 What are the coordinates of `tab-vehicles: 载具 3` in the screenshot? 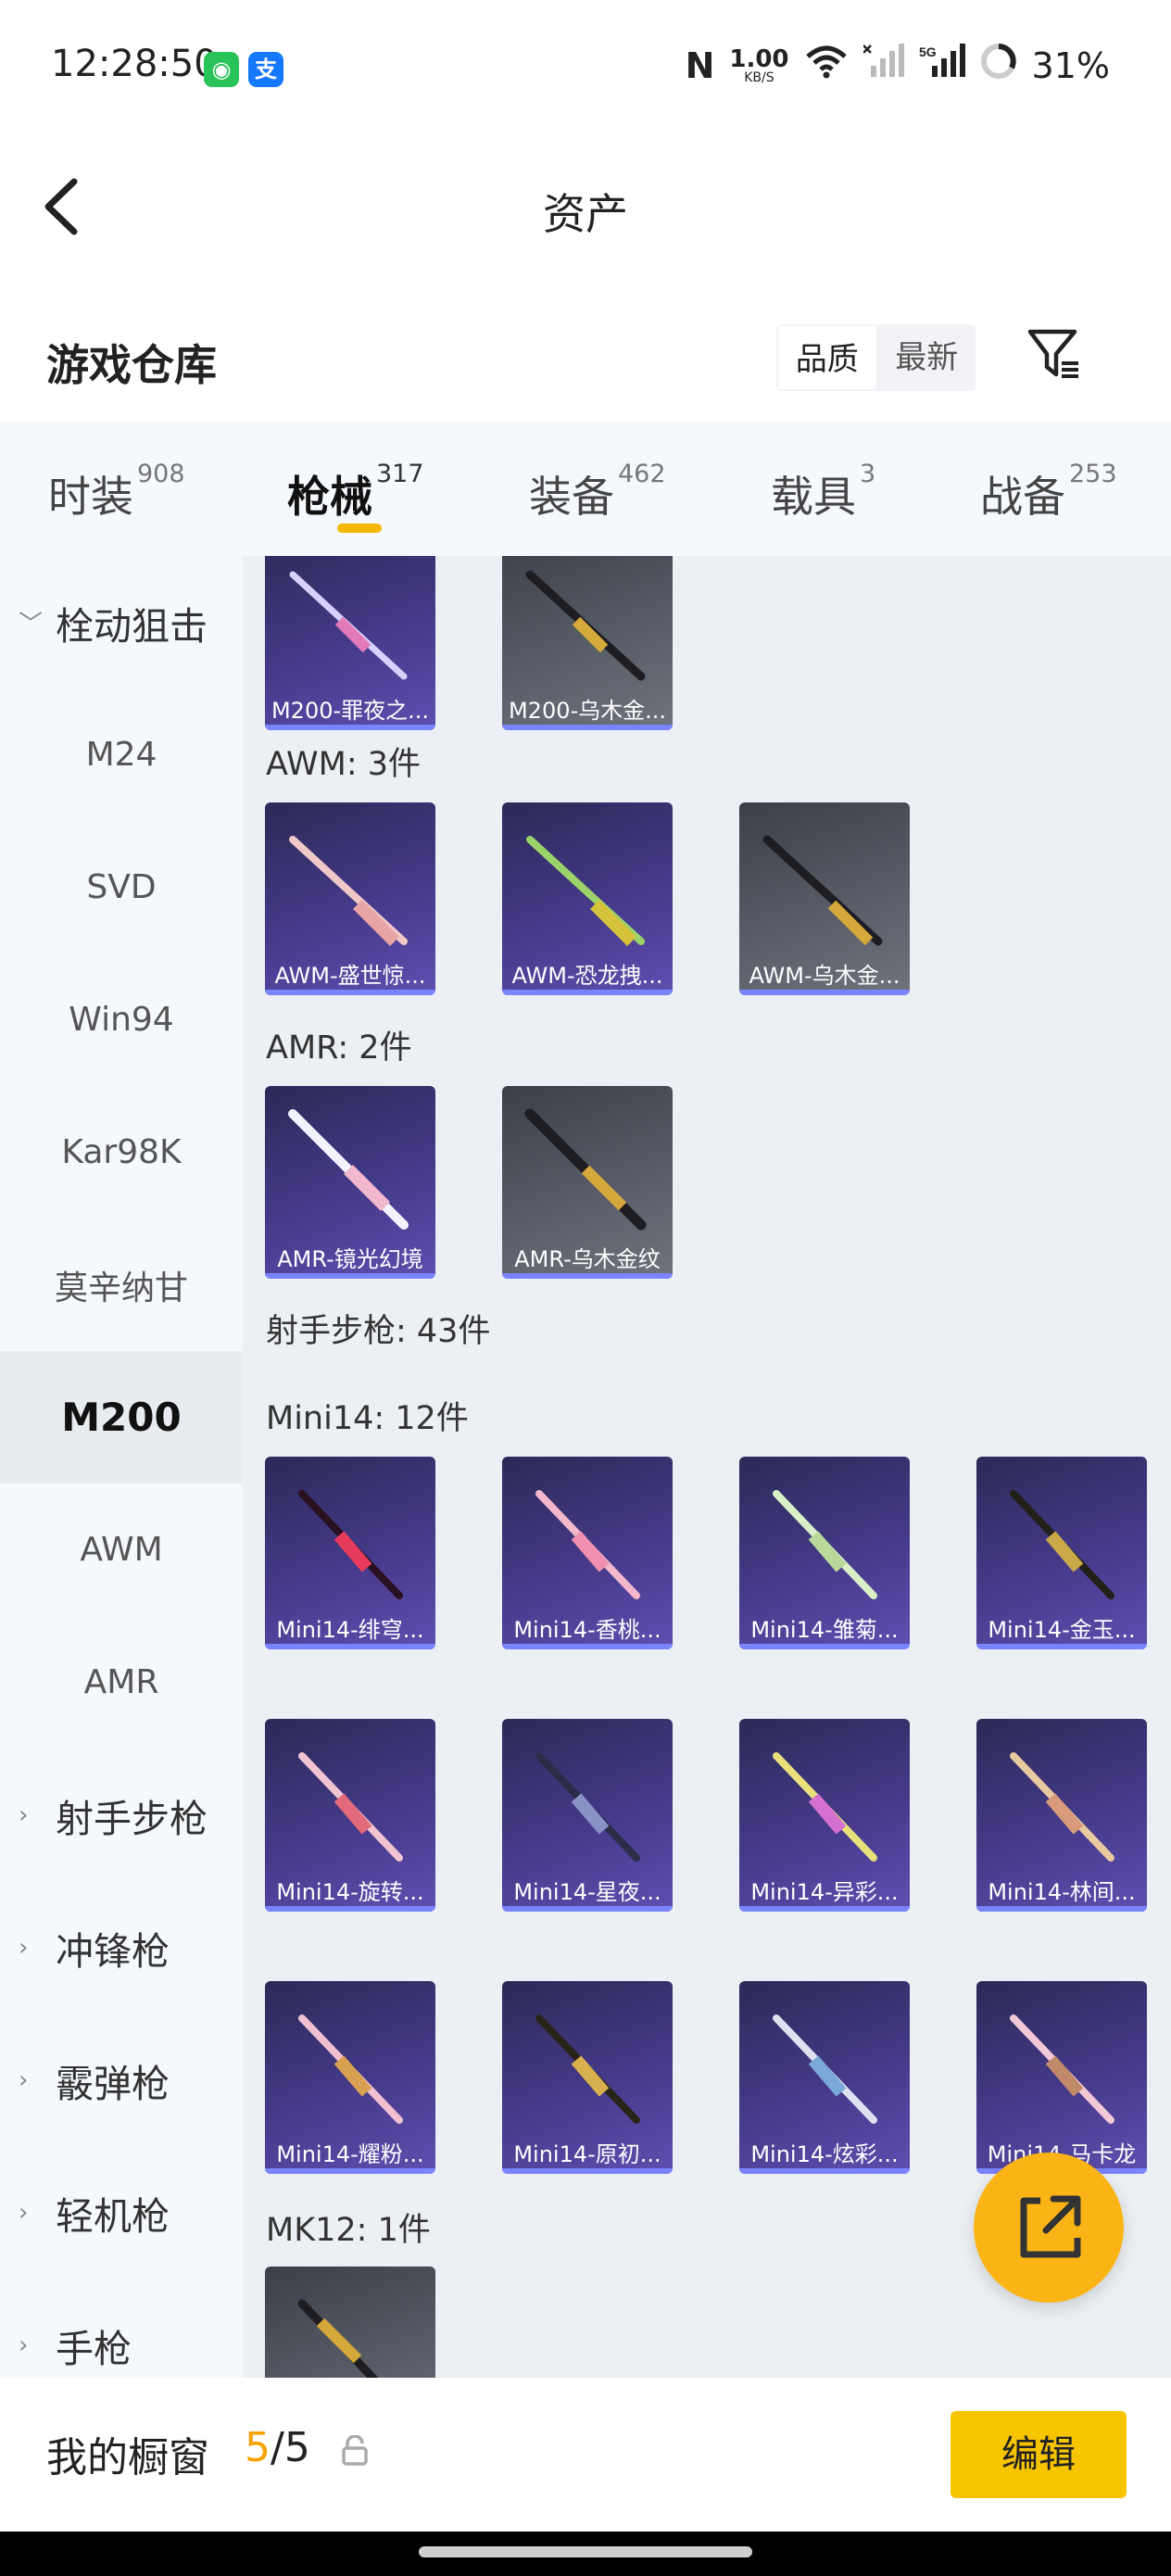 It's located at (823, 492).